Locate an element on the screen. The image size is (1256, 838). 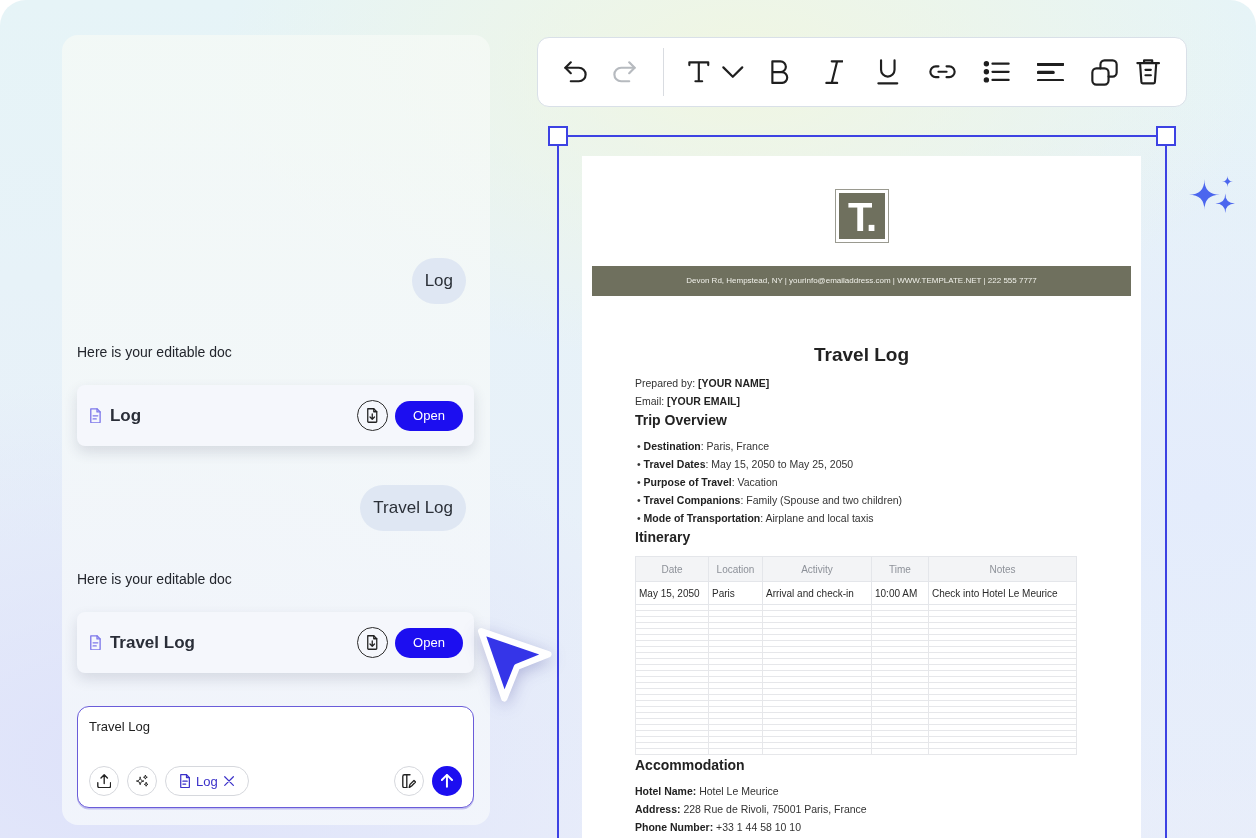
bullet-item: • Travel Companions: Family (Spouse and two children) is located at coordinates (770, 500).